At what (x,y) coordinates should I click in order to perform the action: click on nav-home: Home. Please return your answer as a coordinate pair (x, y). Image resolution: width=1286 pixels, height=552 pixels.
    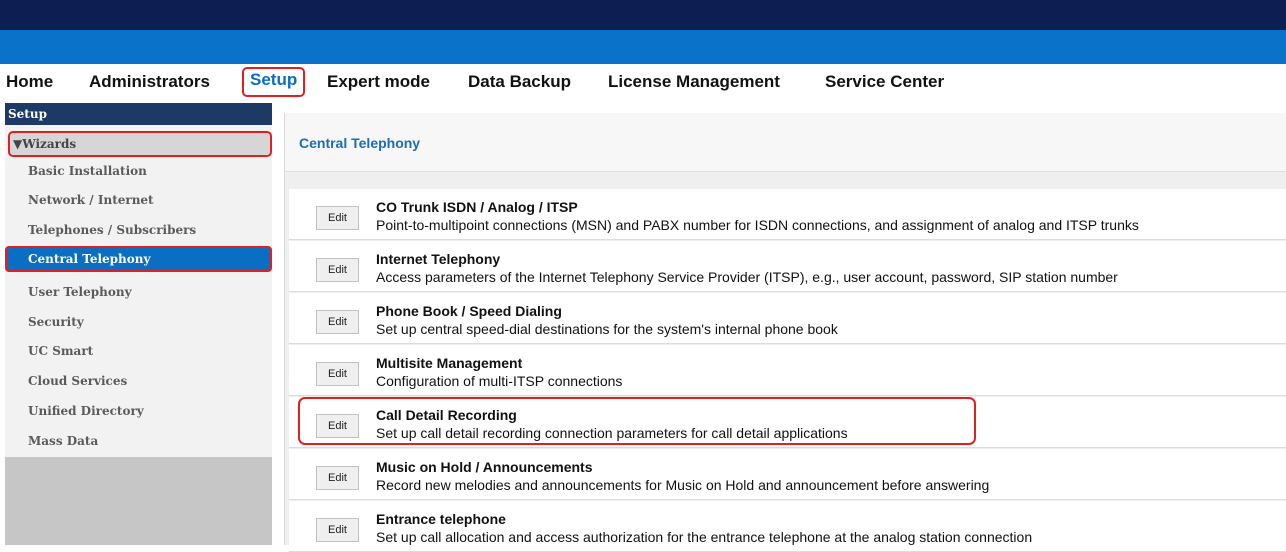
    Looking at the image, I should click on (29, 82).